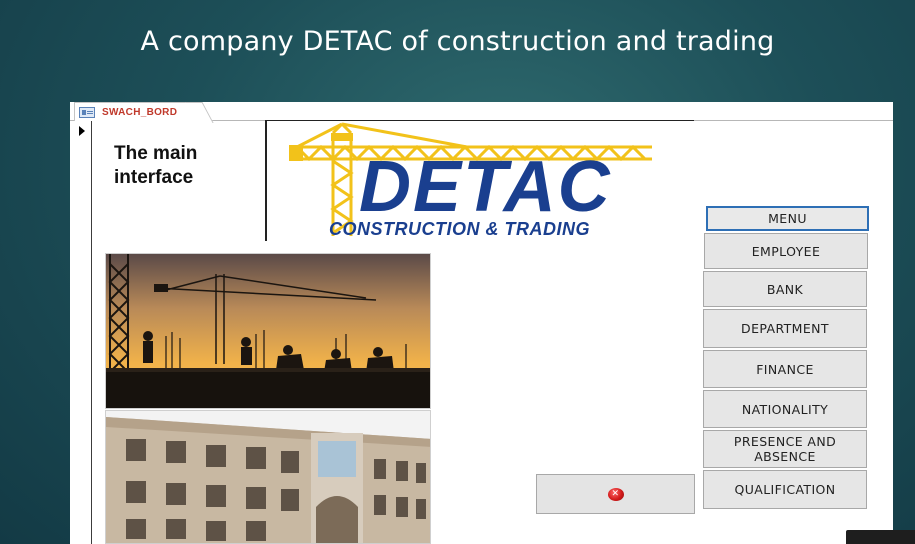 Image resolution: width=915 pixels, height=544 pixels. Describe the element at coordinates (87, 112) in the screenshot. I see `form-icon` at that location.